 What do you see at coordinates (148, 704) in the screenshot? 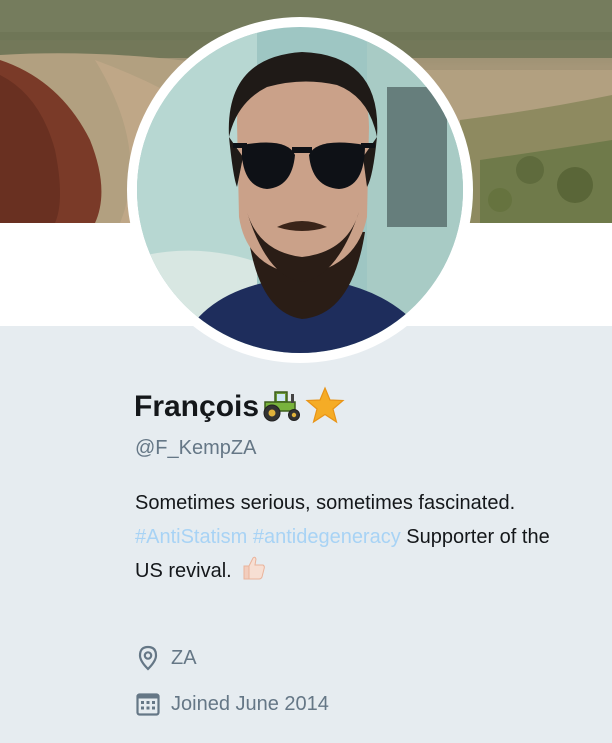
I see `calendar-icon` at bounding box center [148, 704].